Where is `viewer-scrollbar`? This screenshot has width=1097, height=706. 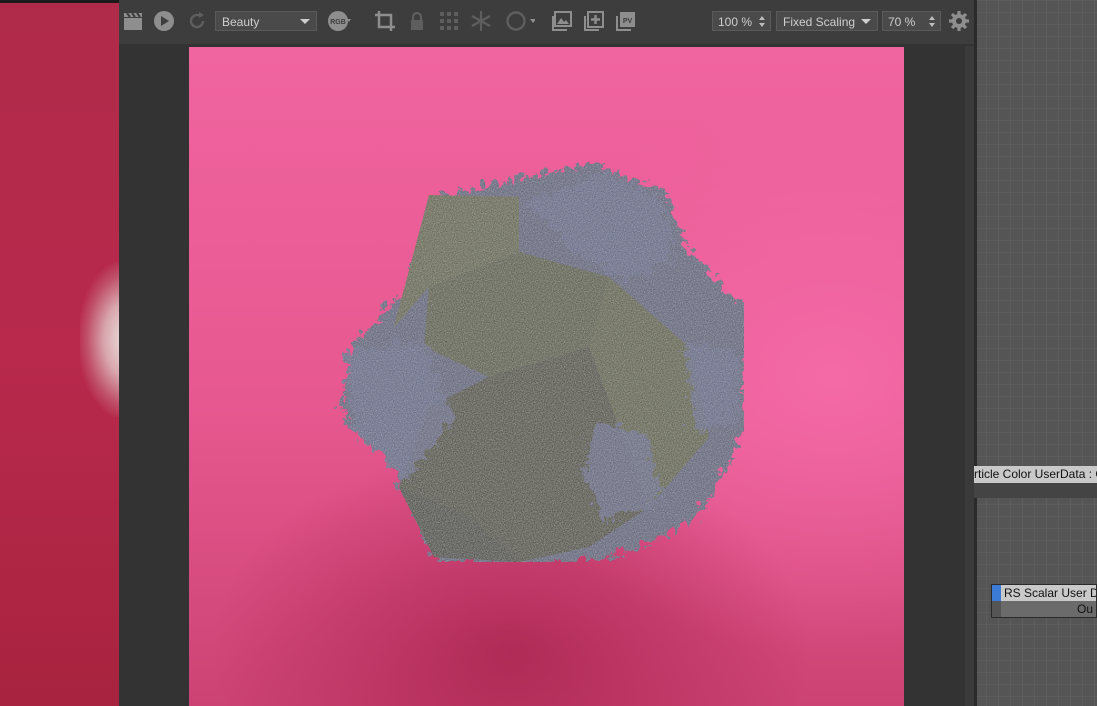 viewer-scrollbar is located at coordinates (969, 376).